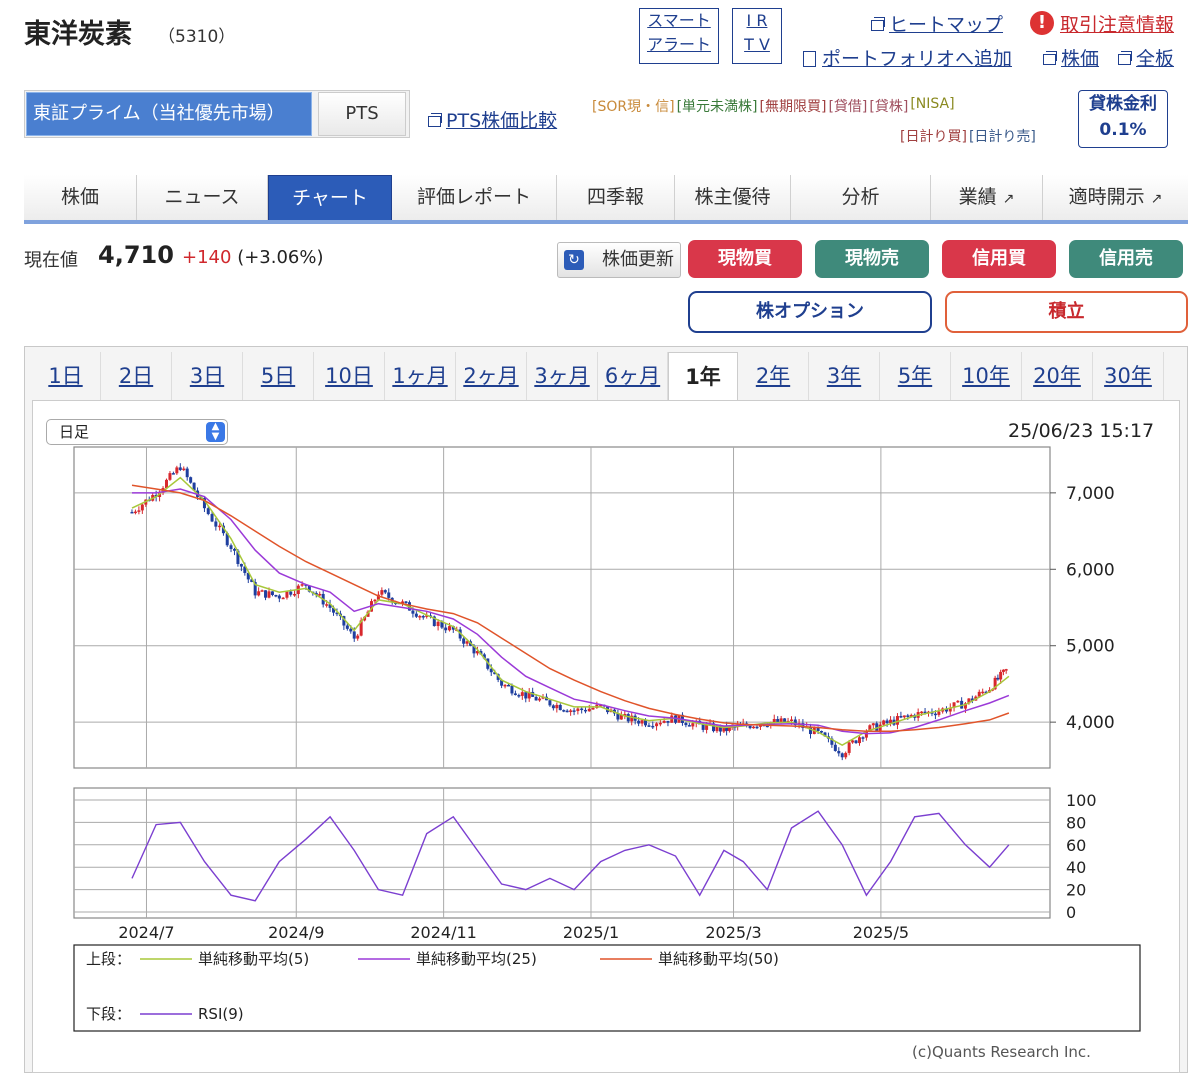 This screenshot has height=1073, width=1200. What do you see at coordinates (562, 853) in the screenshot?
I see `rsi-plot-frame` at bounding box center [562, 853].